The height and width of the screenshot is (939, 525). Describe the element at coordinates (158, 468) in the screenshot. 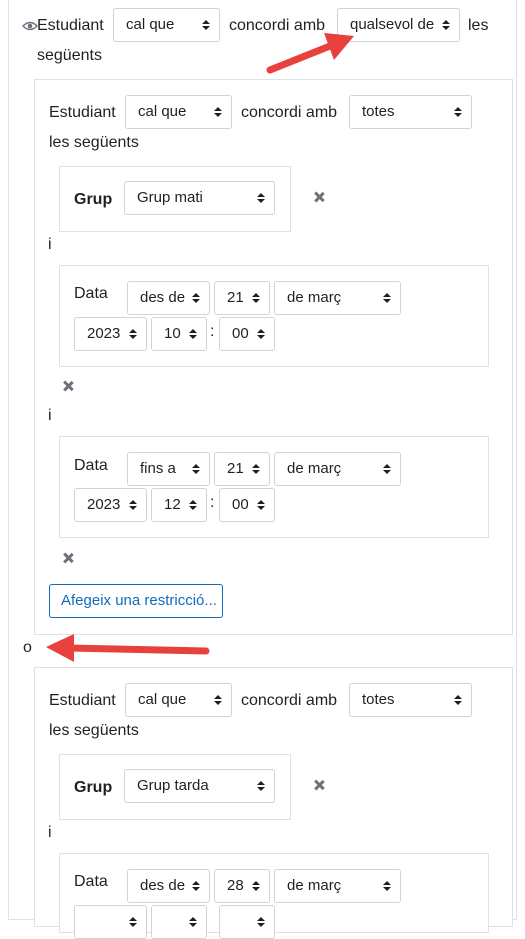

I see `set1-date2-direction-value: fins a` at that location.